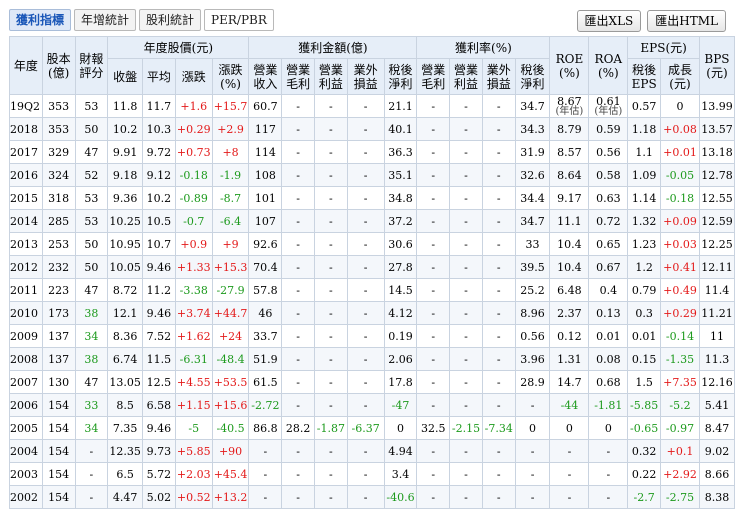  What do you see at coordinates (608, 290) in the screenshot?
I see `cell-roa: 0.4` at bounding box center [608, 290].